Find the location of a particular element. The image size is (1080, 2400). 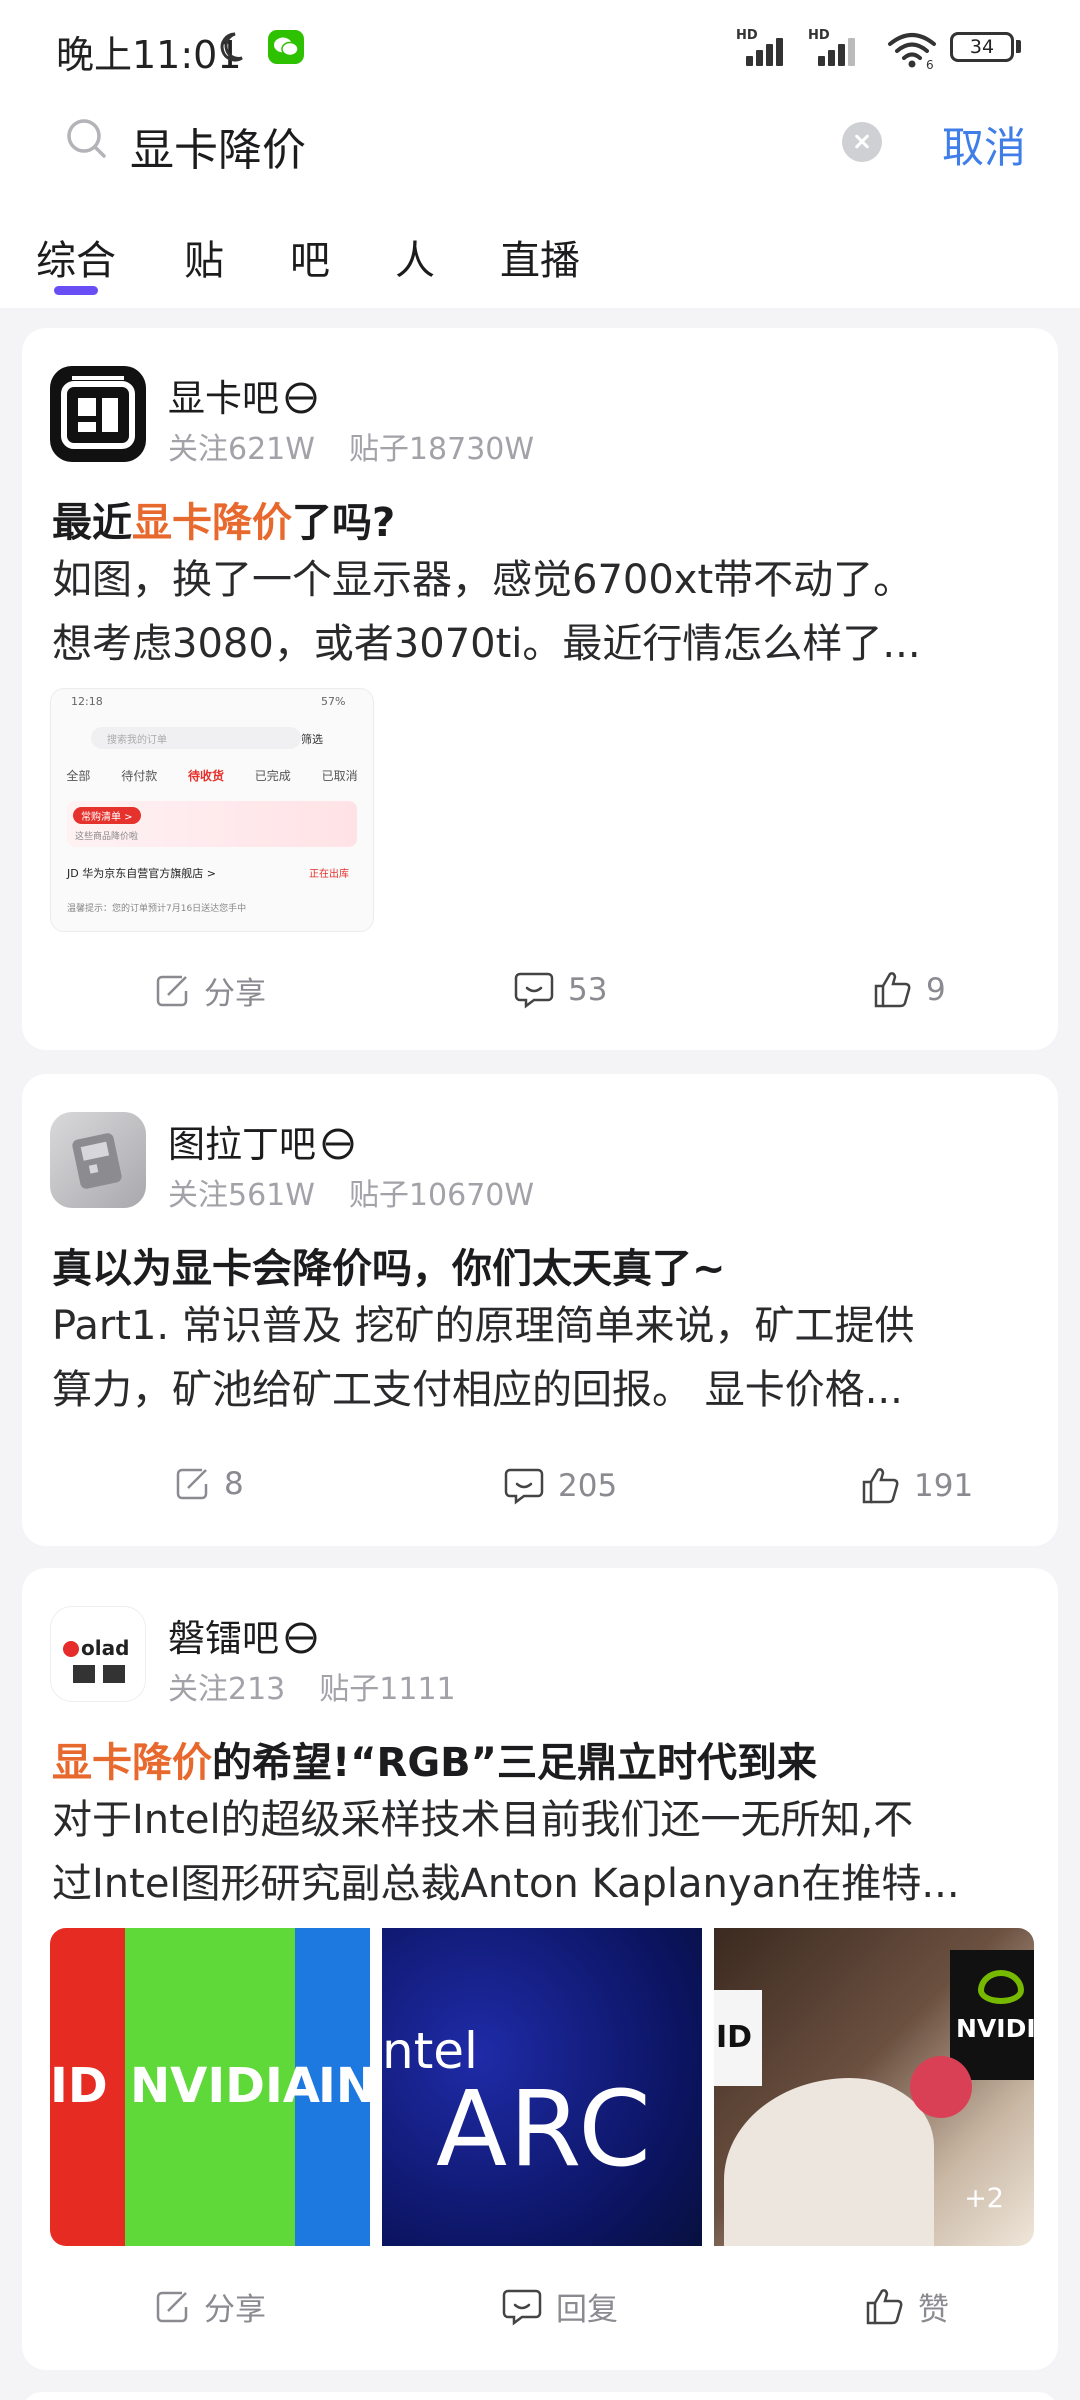

more-images-count: +2 is located at coordinates (984, 2198).